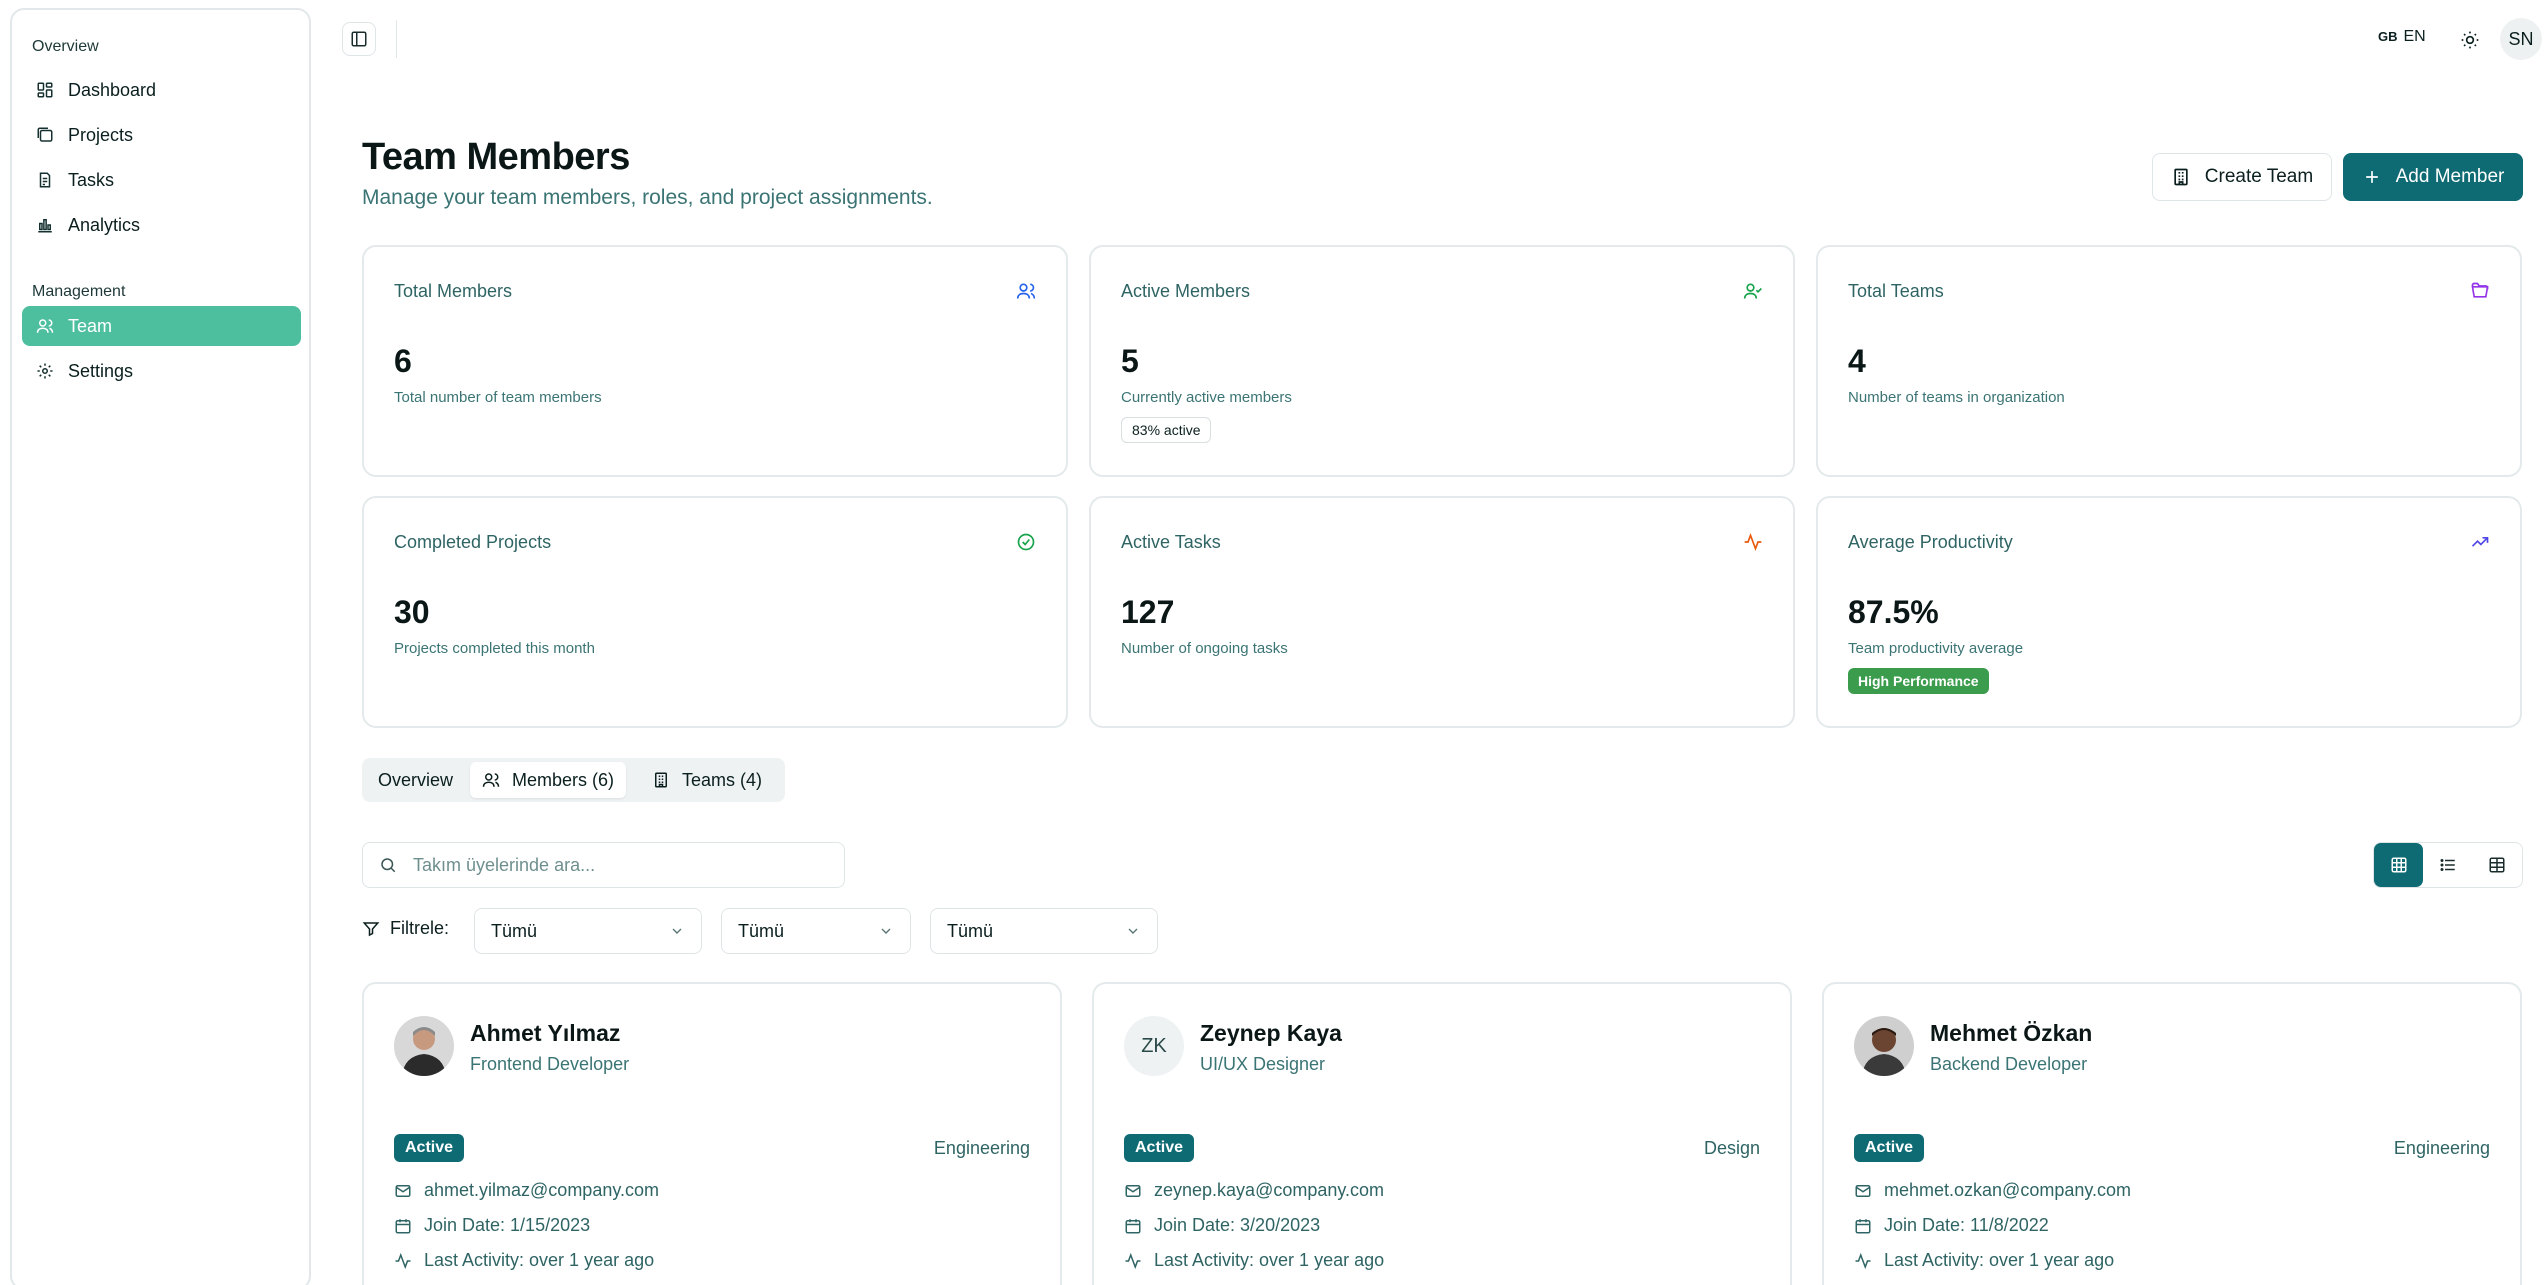 Image resolution: width=2548 pixels, height=1285 pixels. What do you see at coordinates (420, 928) in the screenshot?
I see `filter-label-text: Filtrele:` at bounding box center [420, 928].